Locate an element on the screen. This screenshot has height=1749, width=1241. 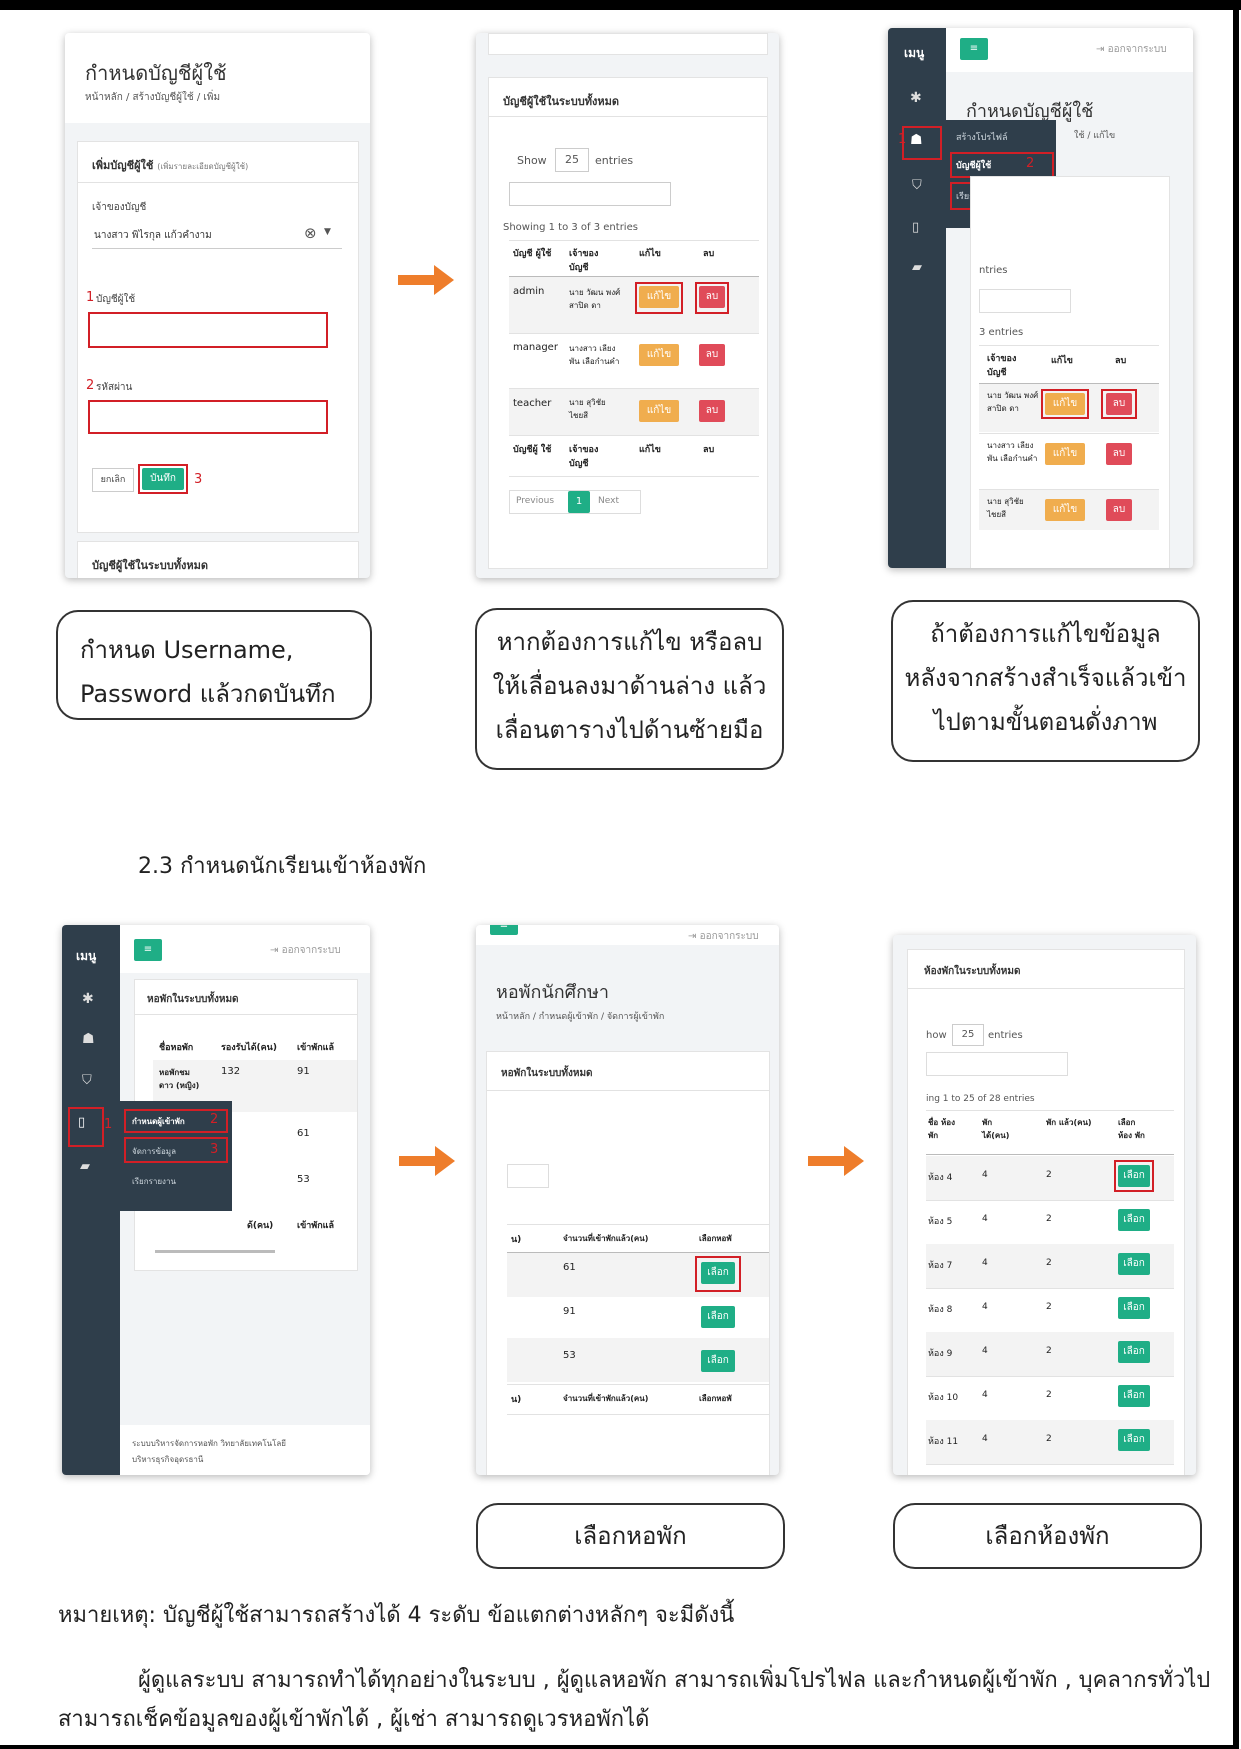
breadcrumb: ใช้ / แก้ไข is located at coordinates (1095, 136).